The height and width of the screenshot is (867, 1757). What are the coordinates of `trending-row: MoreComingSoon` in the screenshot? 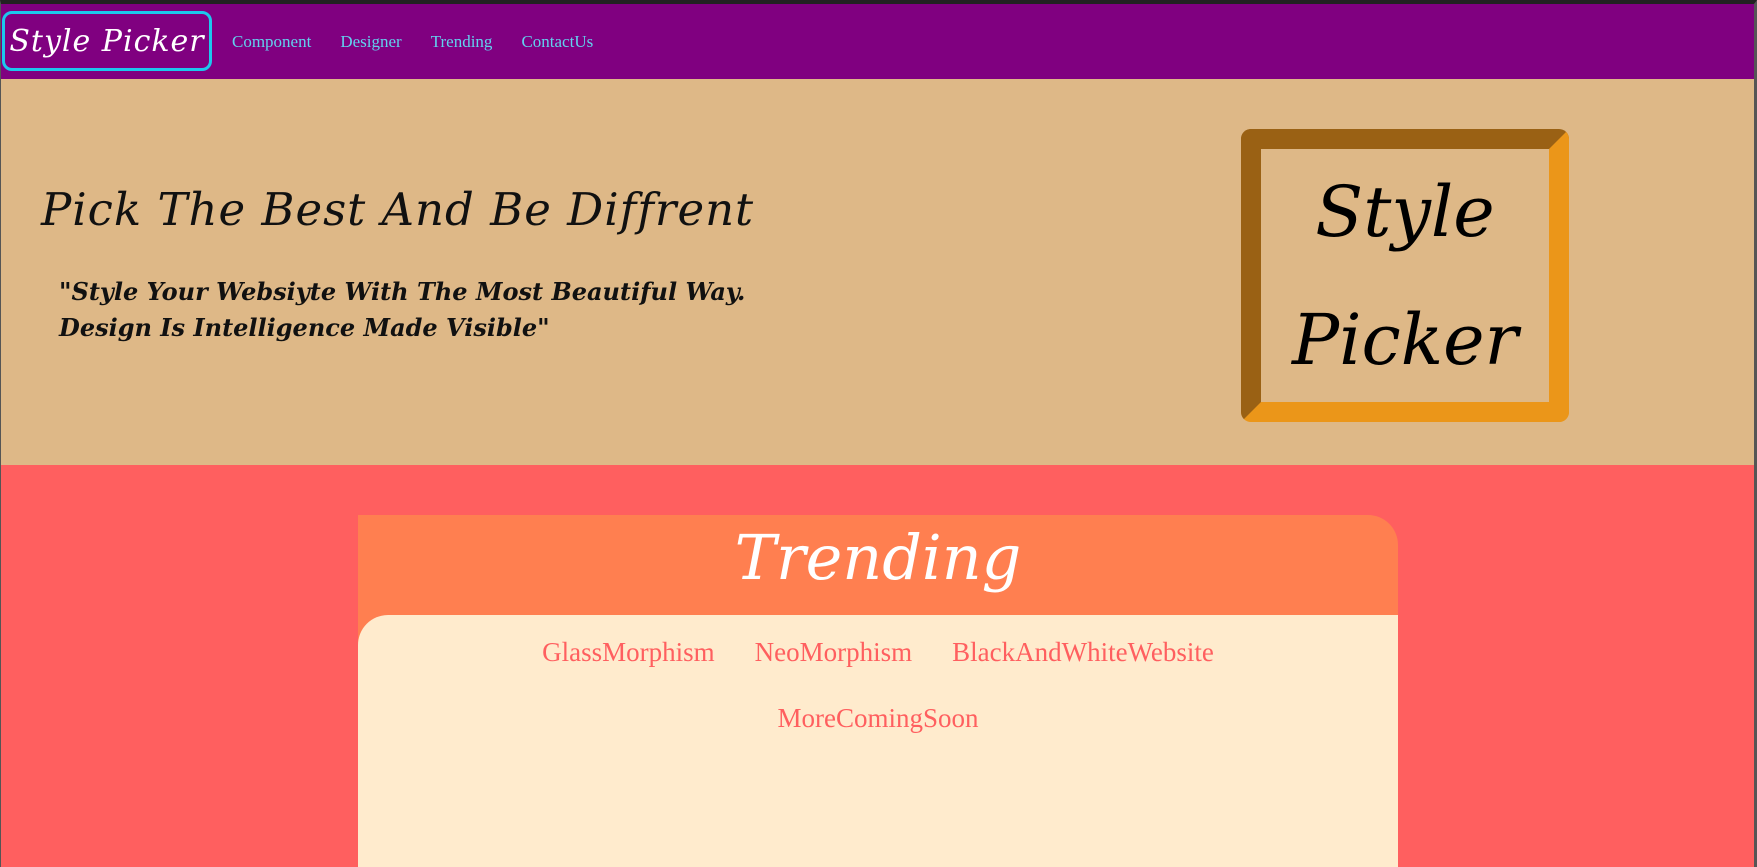 It's located at (878, 718).